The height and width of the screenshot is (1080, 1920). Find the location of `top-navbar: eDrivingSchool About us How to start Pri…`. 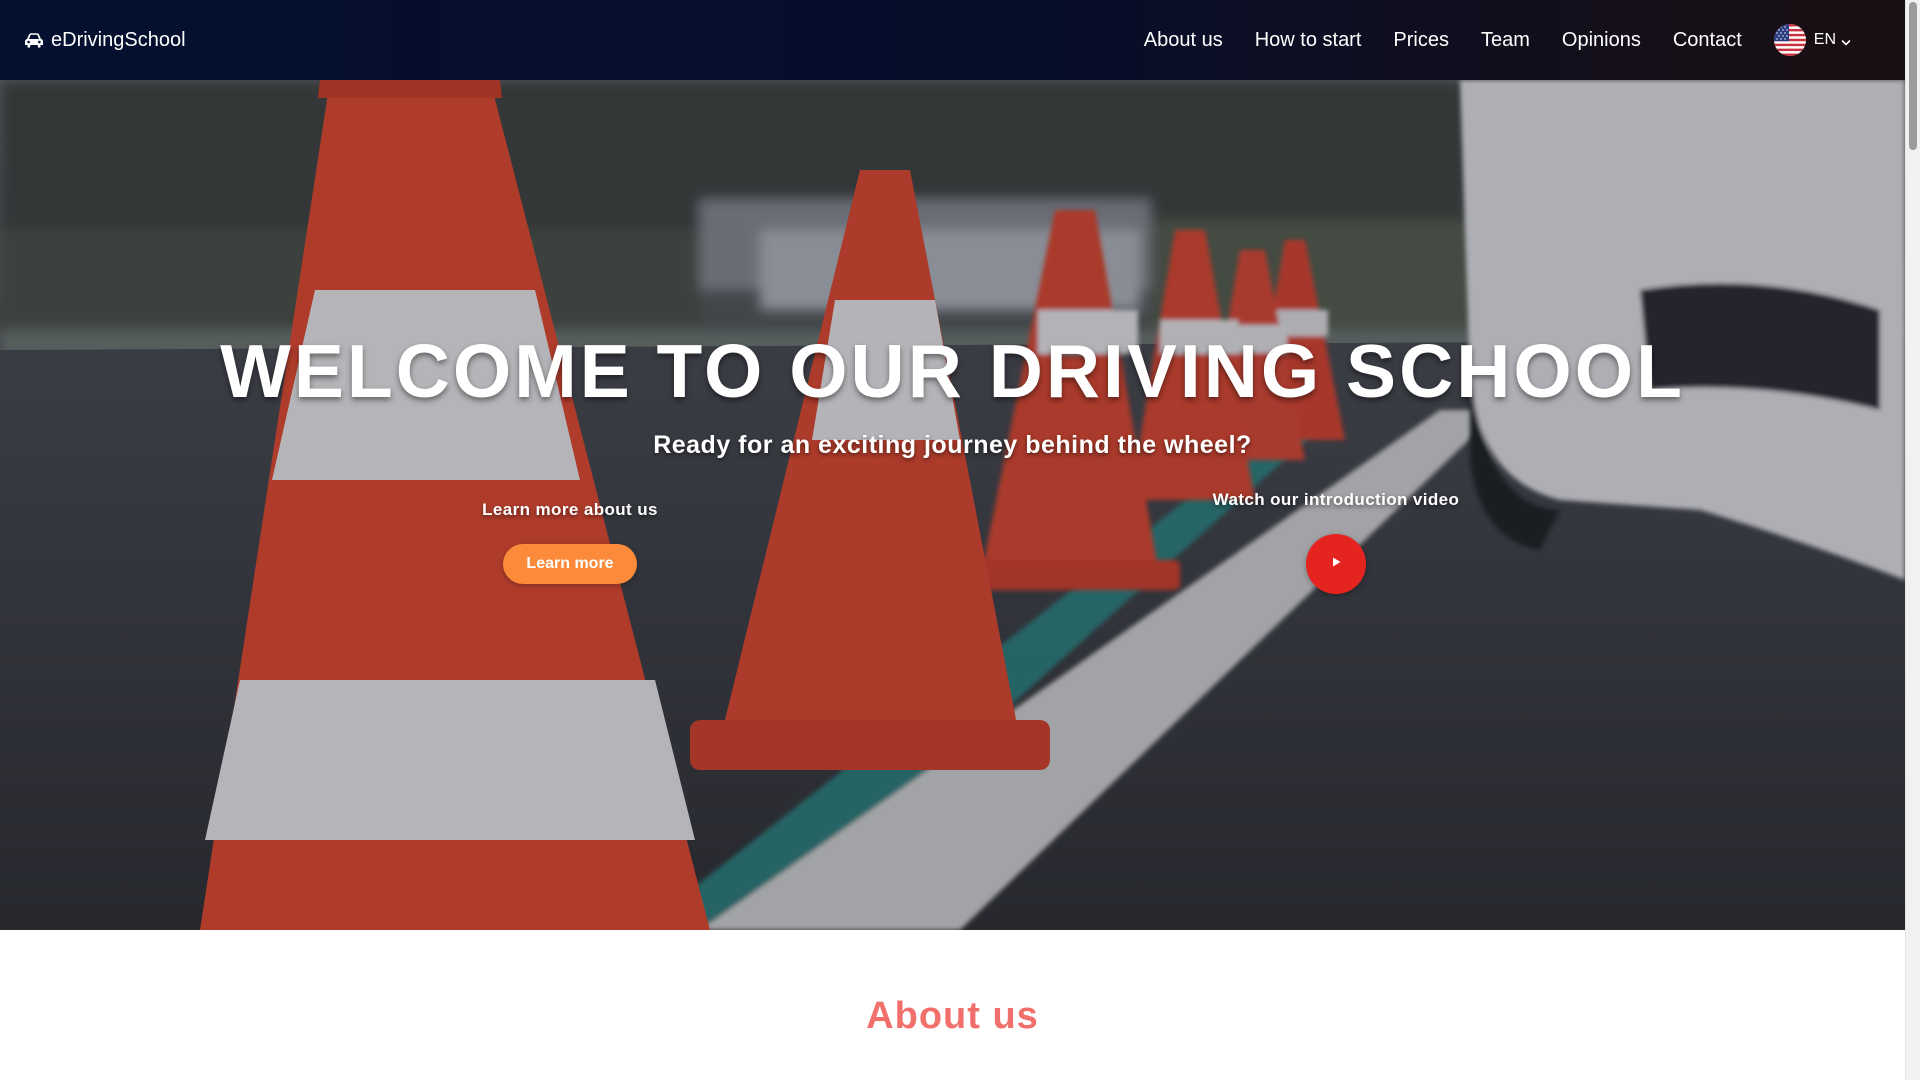

top-navbar: eDrivingSchool About us How to start Pri… is located at coordinates (952, 40).